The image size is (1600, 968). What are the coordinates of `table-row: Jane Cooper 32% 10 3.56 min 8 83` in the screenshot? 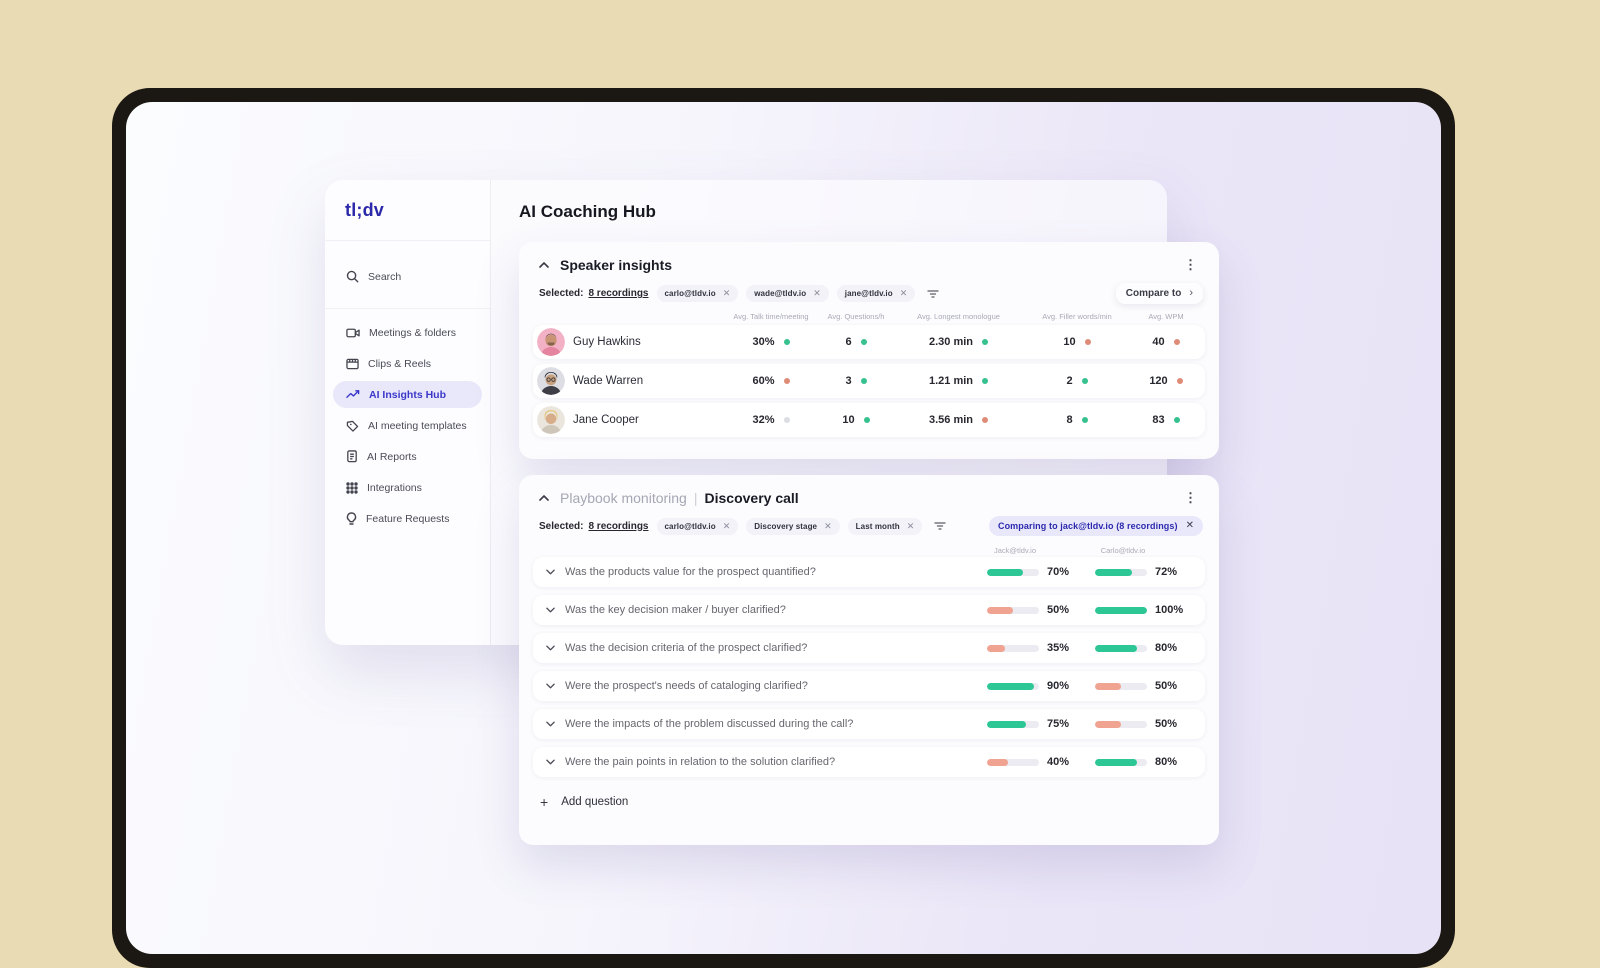 It's located at (869, 420).